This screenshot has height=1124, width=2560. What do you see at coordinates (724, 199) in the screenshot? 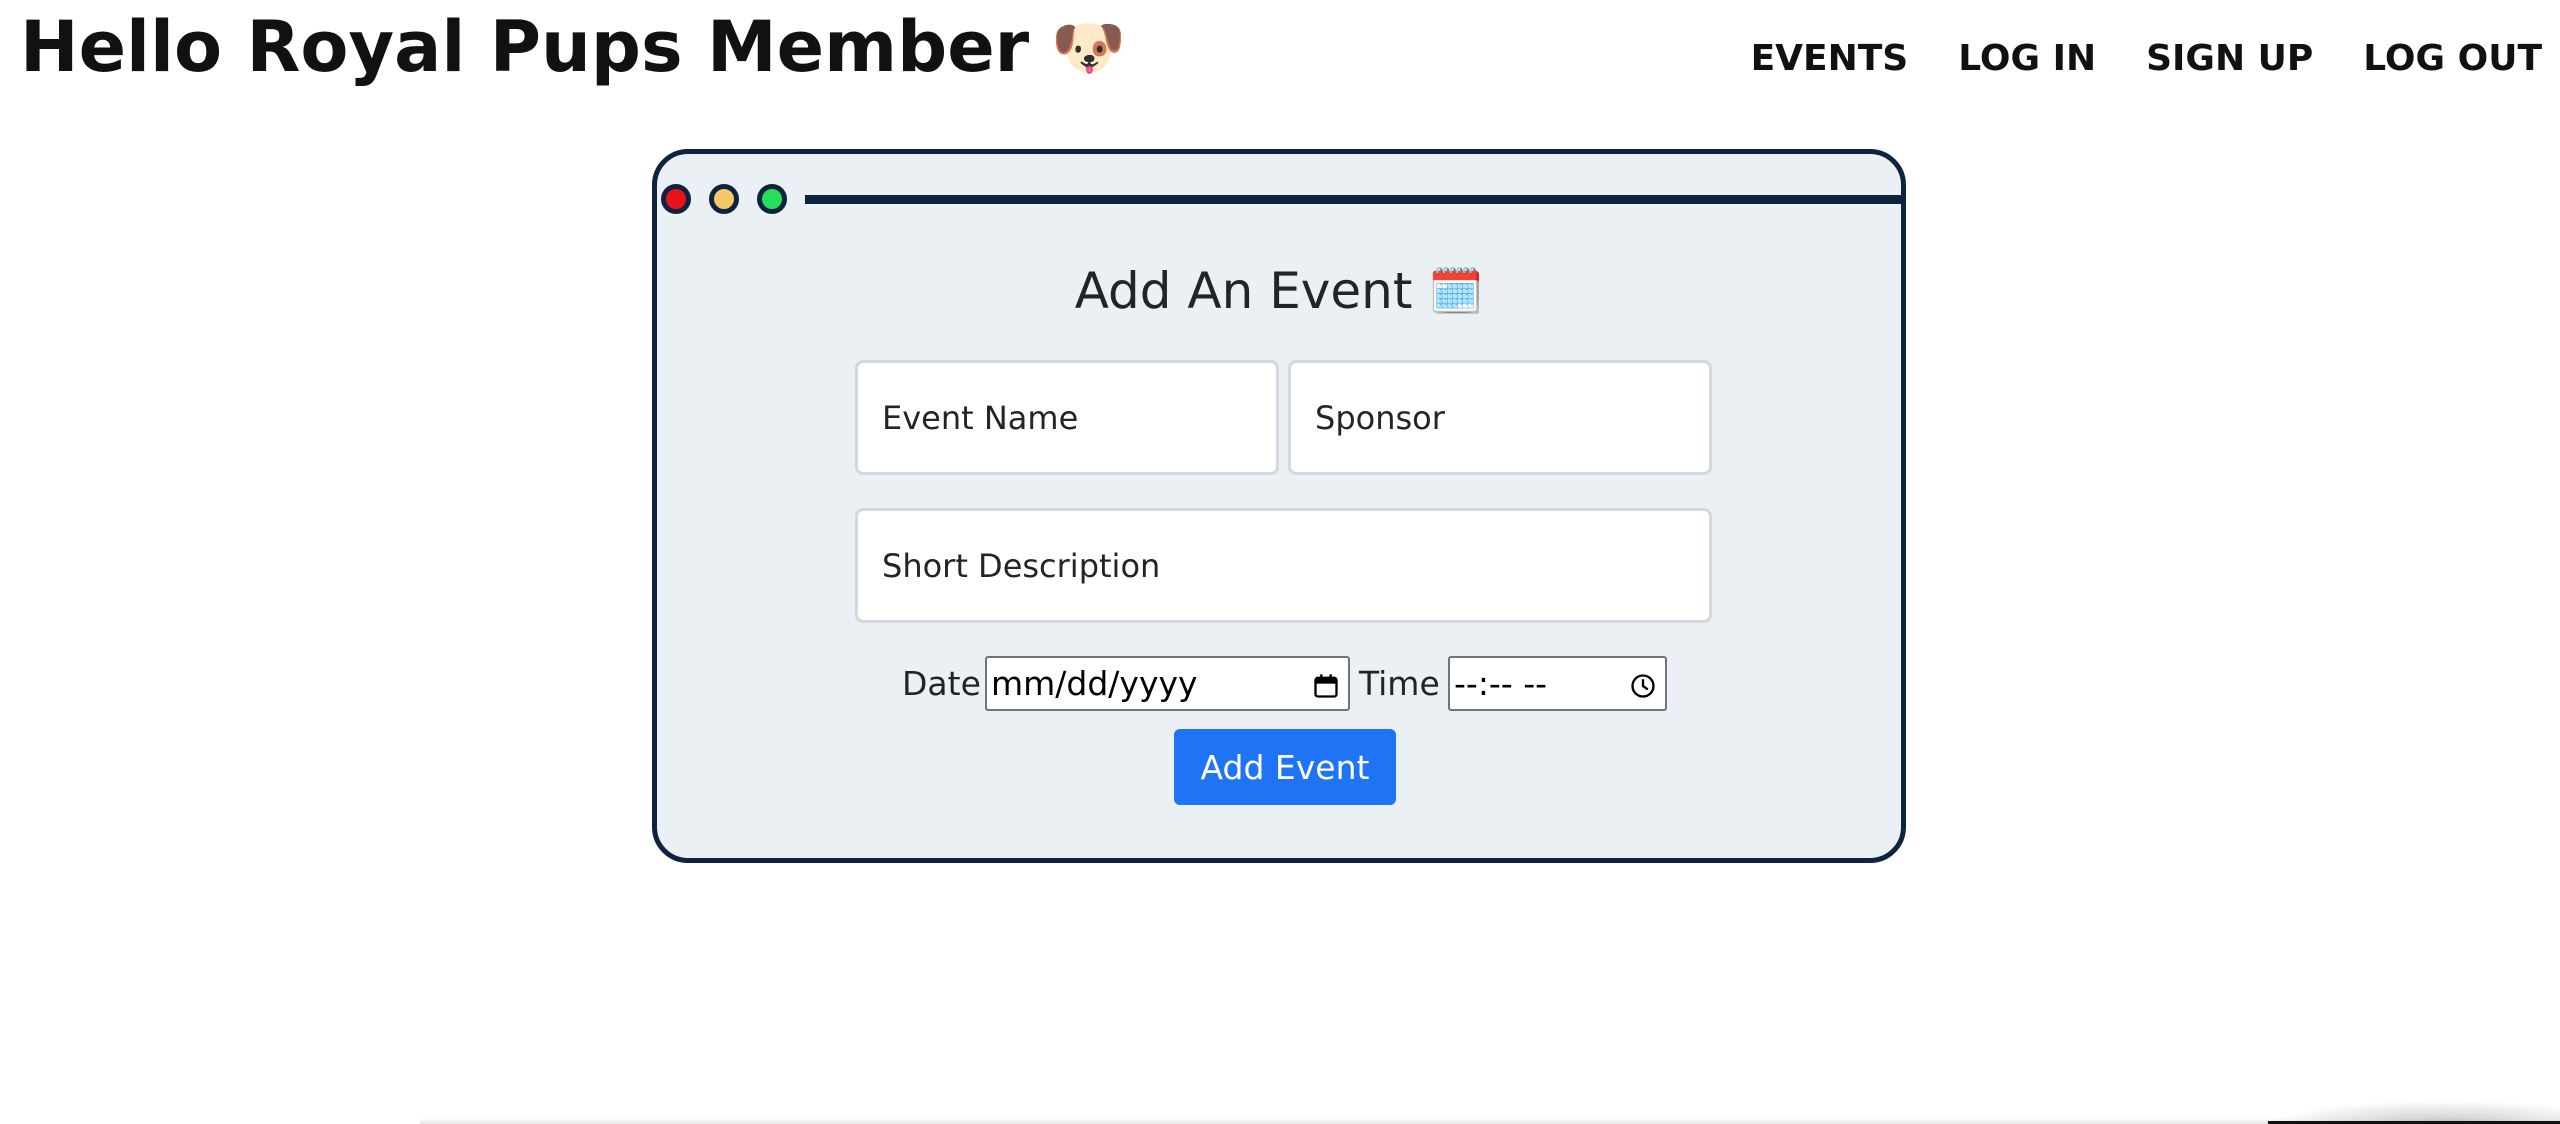
I see `window-minimize-dot-icon` at bounding box center [724, 199].